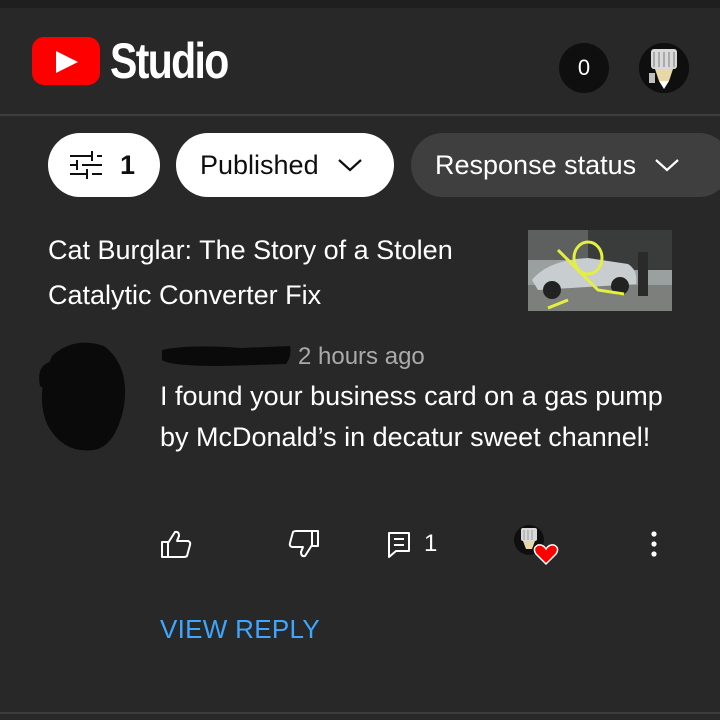  Describe the element at coordinates (128, 164) in the screenshot. I see `filter-count: 1` at that location.